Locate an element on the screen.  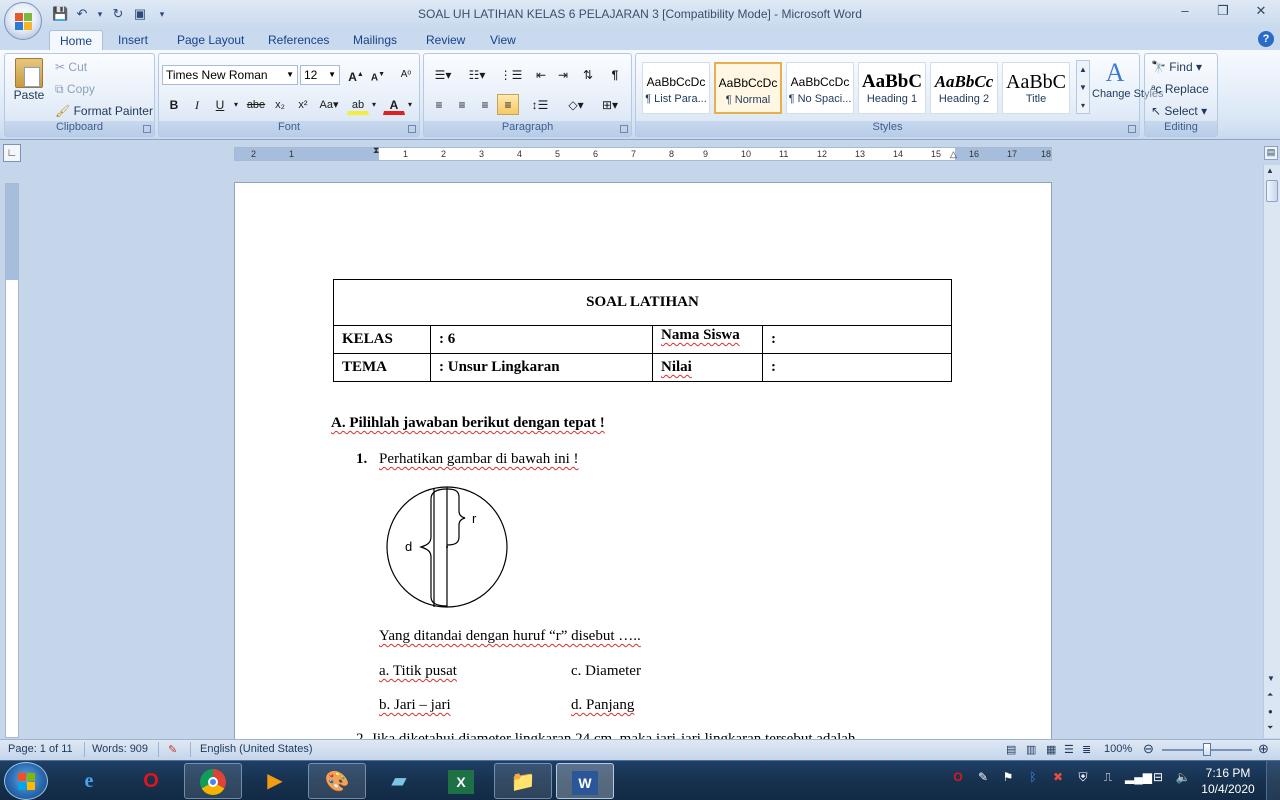
style-normal: AaBbCcDc ¶ Normal is located at coordinates (748, 88).